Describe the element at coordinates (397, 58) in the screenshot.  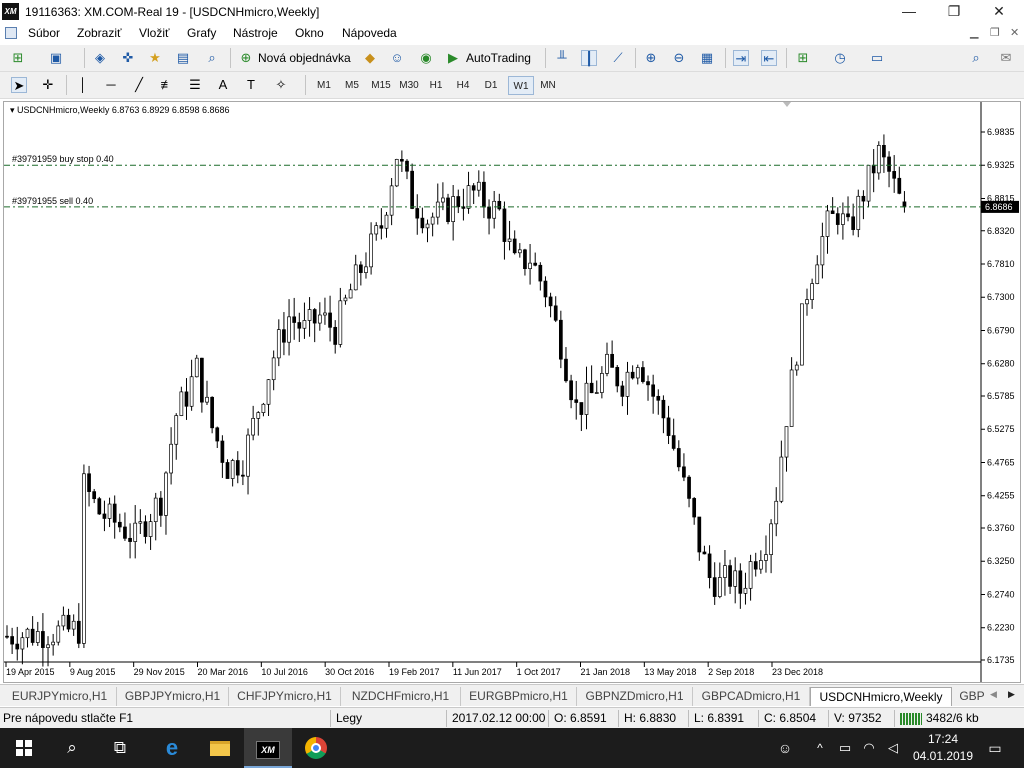
I see `signals-icon: ☺` at that location.